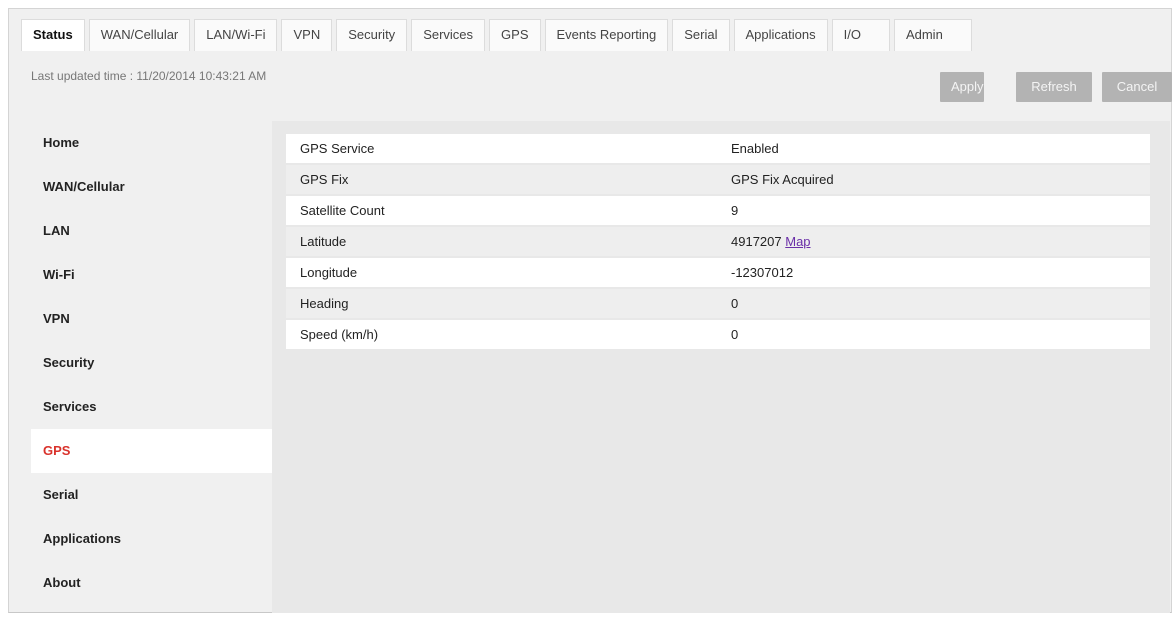 The width and height of the screenshot is (1172, 617). I want to click on tab-io: I/O, so click(860, 35).